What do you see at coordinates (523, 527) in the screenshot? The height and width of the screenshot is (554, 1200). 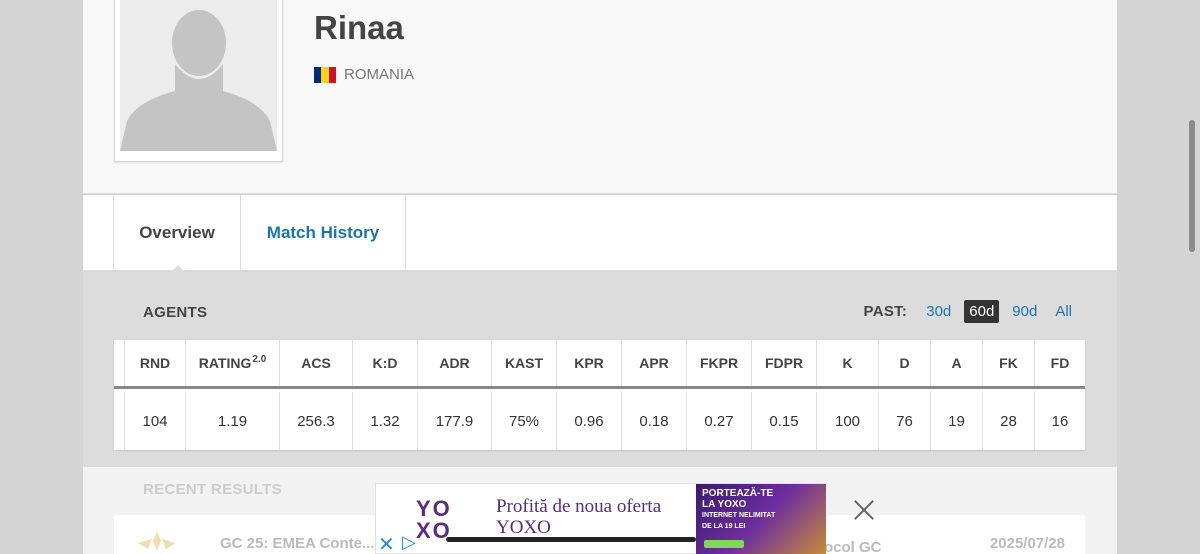 I see `ad-text-line2: YOXO` at bounding box center [523, 527].